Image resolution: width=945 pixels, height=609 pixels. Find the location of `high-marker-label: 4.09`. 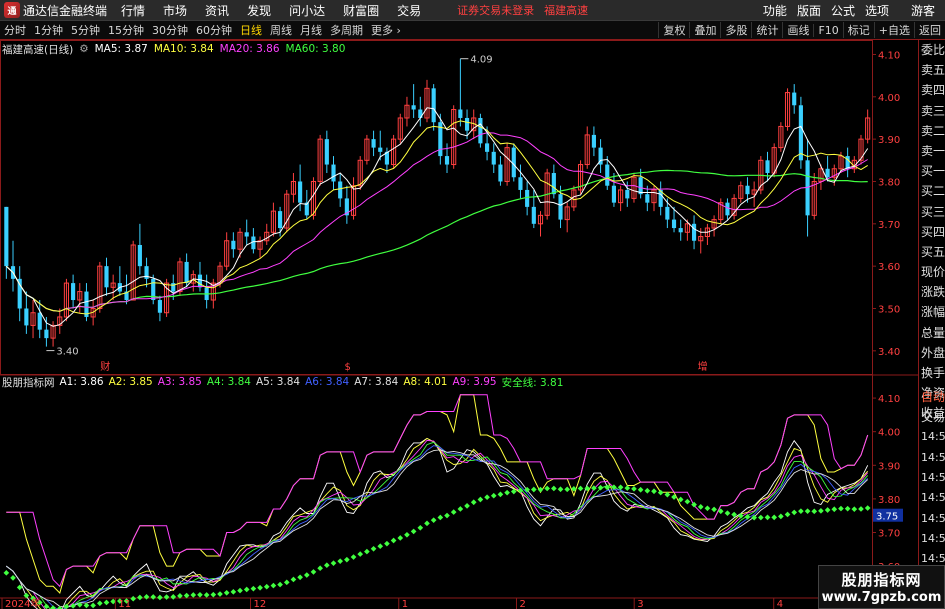

high-marker-label: 4.09 is located at coordinates (481, 60).